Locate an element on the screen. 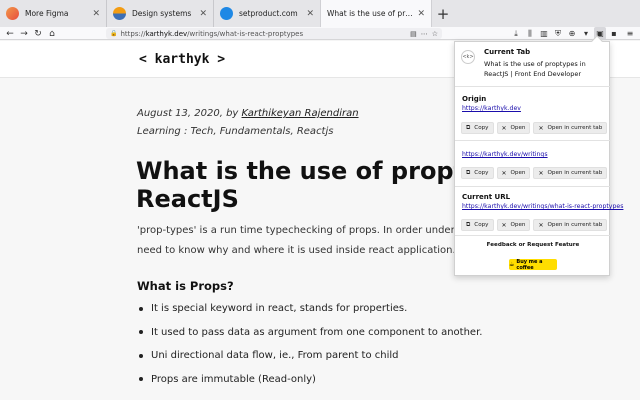  extension-icon: ▪ is located at coordinates (614, 33).